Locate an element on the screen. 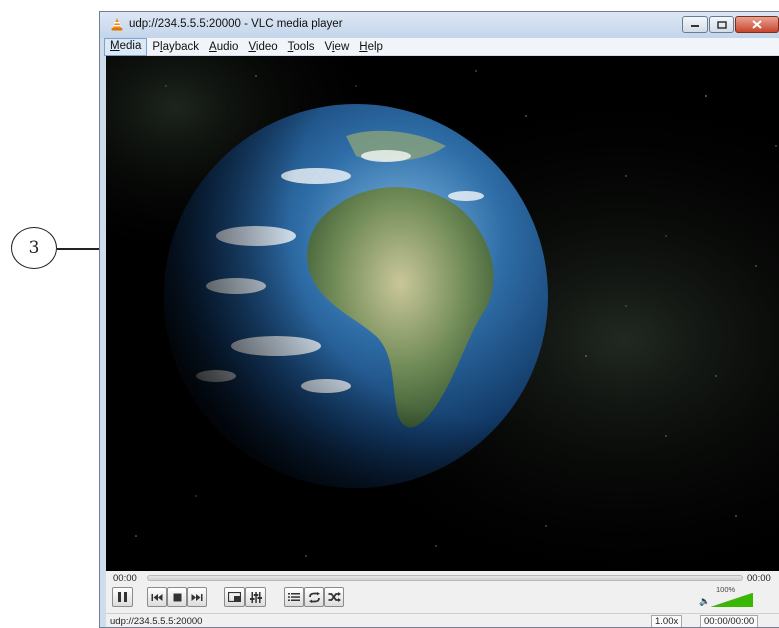 Image resolution: width=779 pixels, height=628 pixels. callout-marker: 3 is located at coordinates (34, 248).